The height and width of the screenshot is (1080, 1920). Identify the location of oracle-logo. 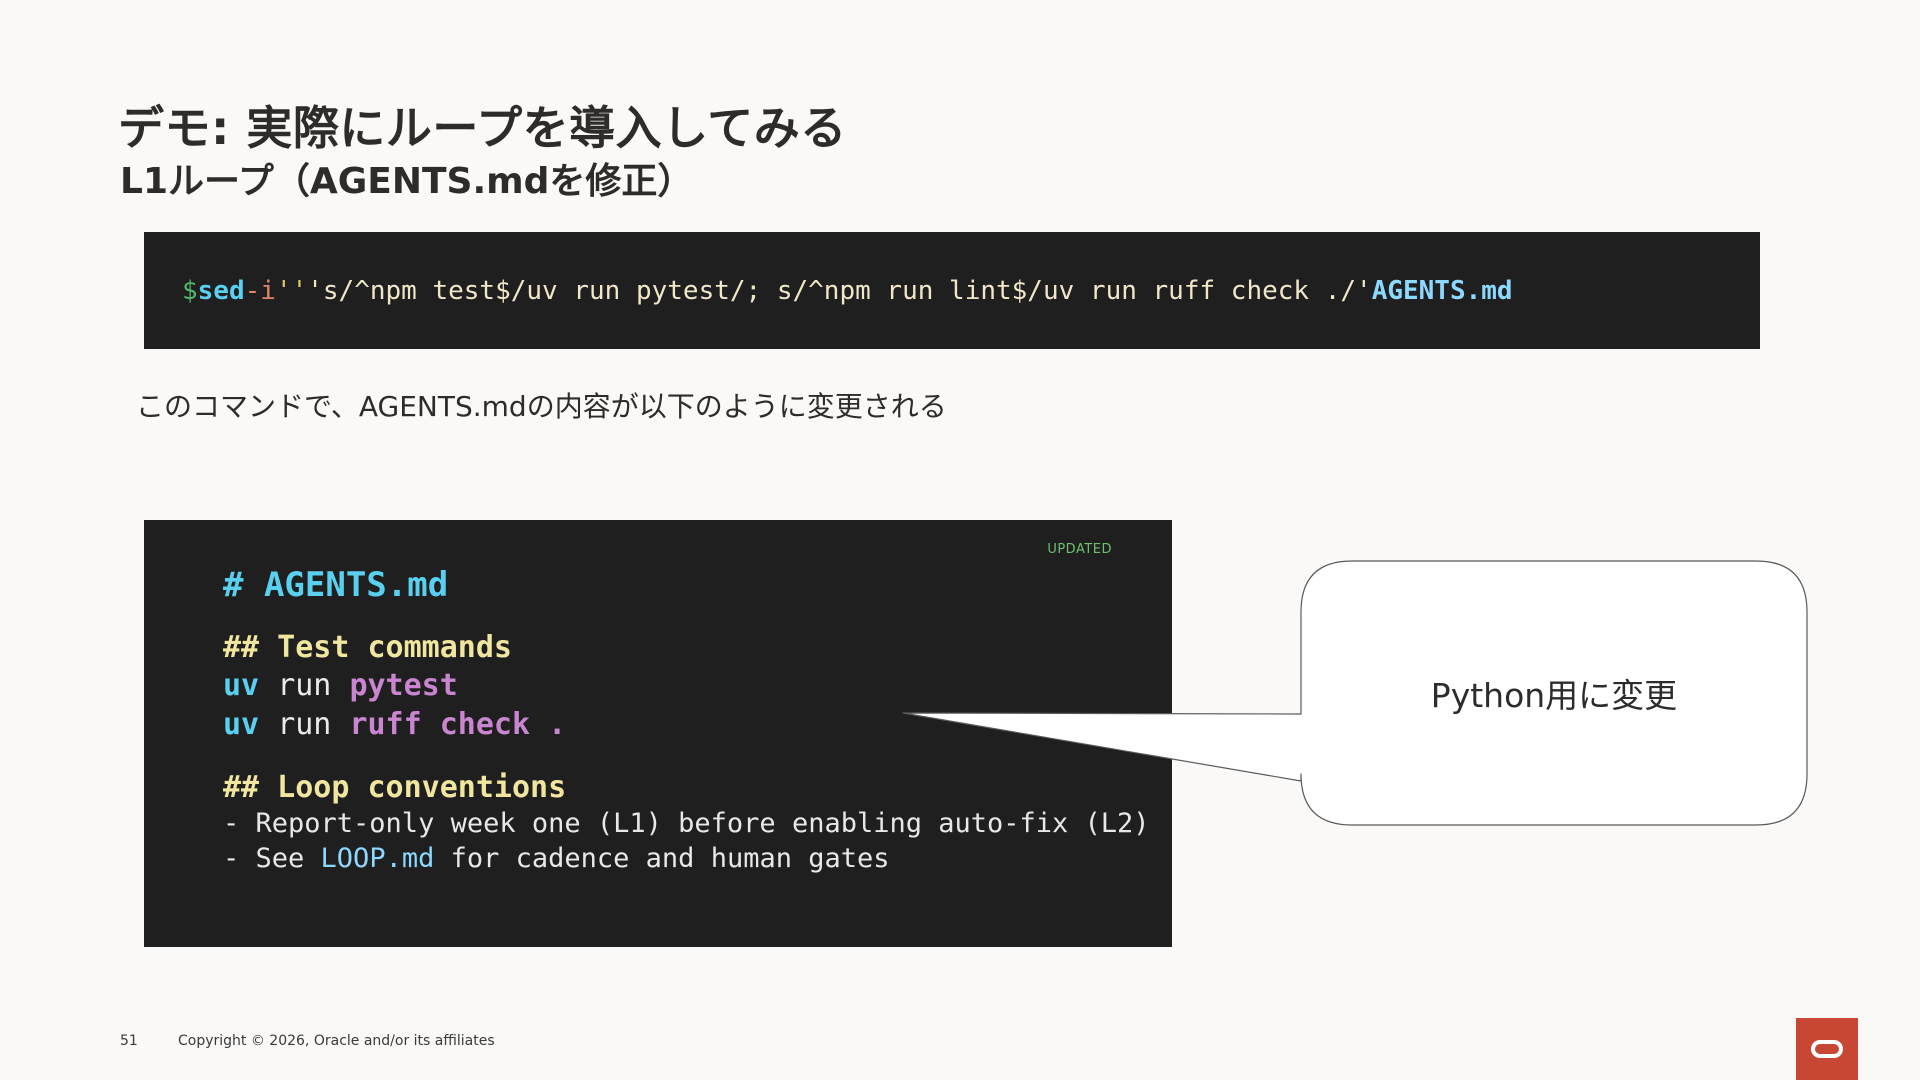
(1827, 1049).